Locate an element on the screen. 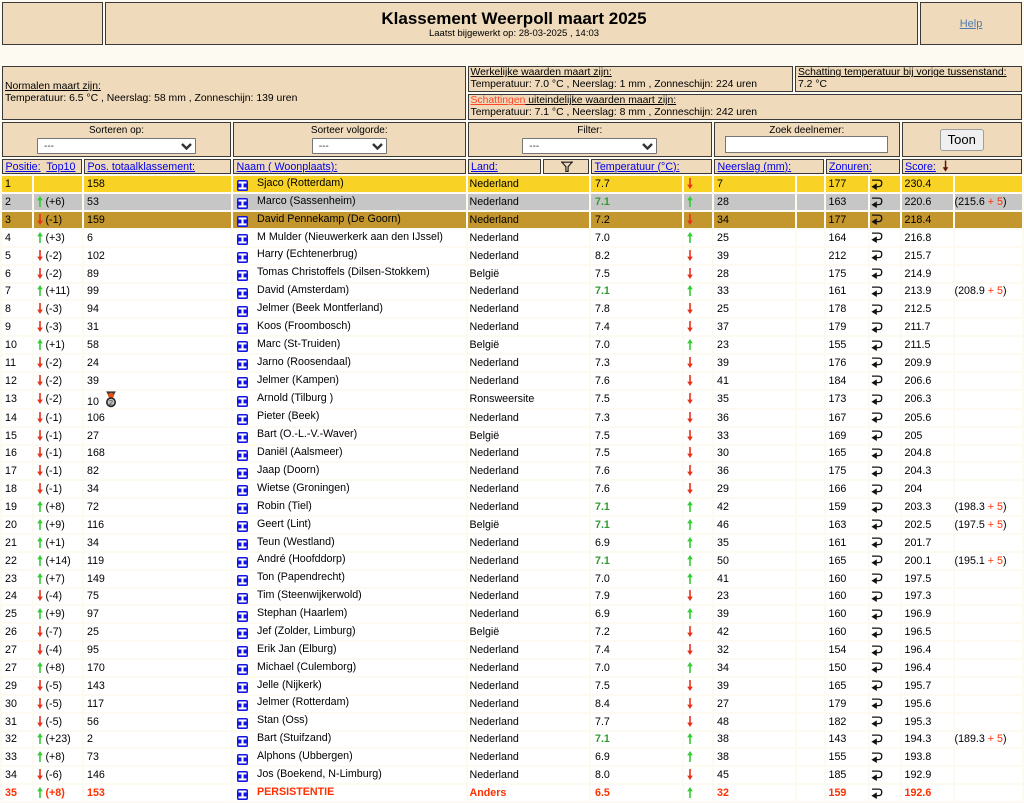  svg-text: 2 is located at coordinates (111, 402).